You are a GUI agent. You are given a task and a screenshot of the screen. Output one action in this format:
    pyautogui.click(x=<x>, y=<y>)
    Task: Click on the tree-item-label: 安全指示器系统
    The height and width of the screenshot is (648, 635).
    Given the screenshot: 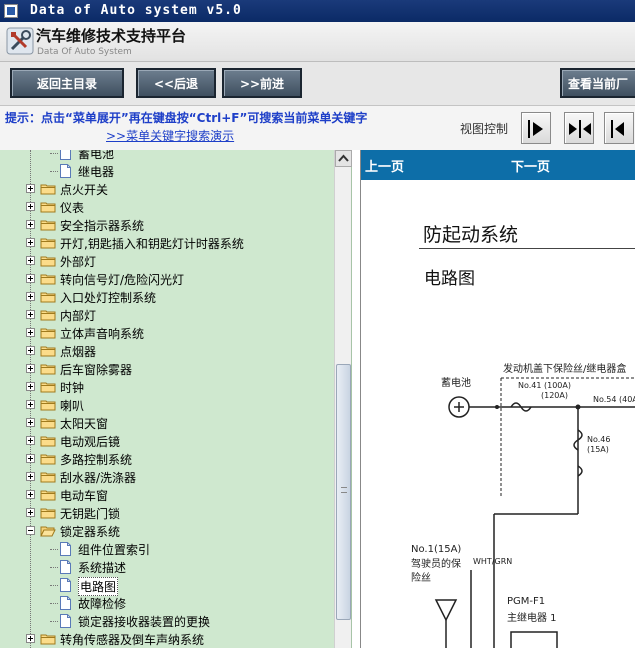 What is the action you would take?
    pyautogui.click(x=102, y=226)
    